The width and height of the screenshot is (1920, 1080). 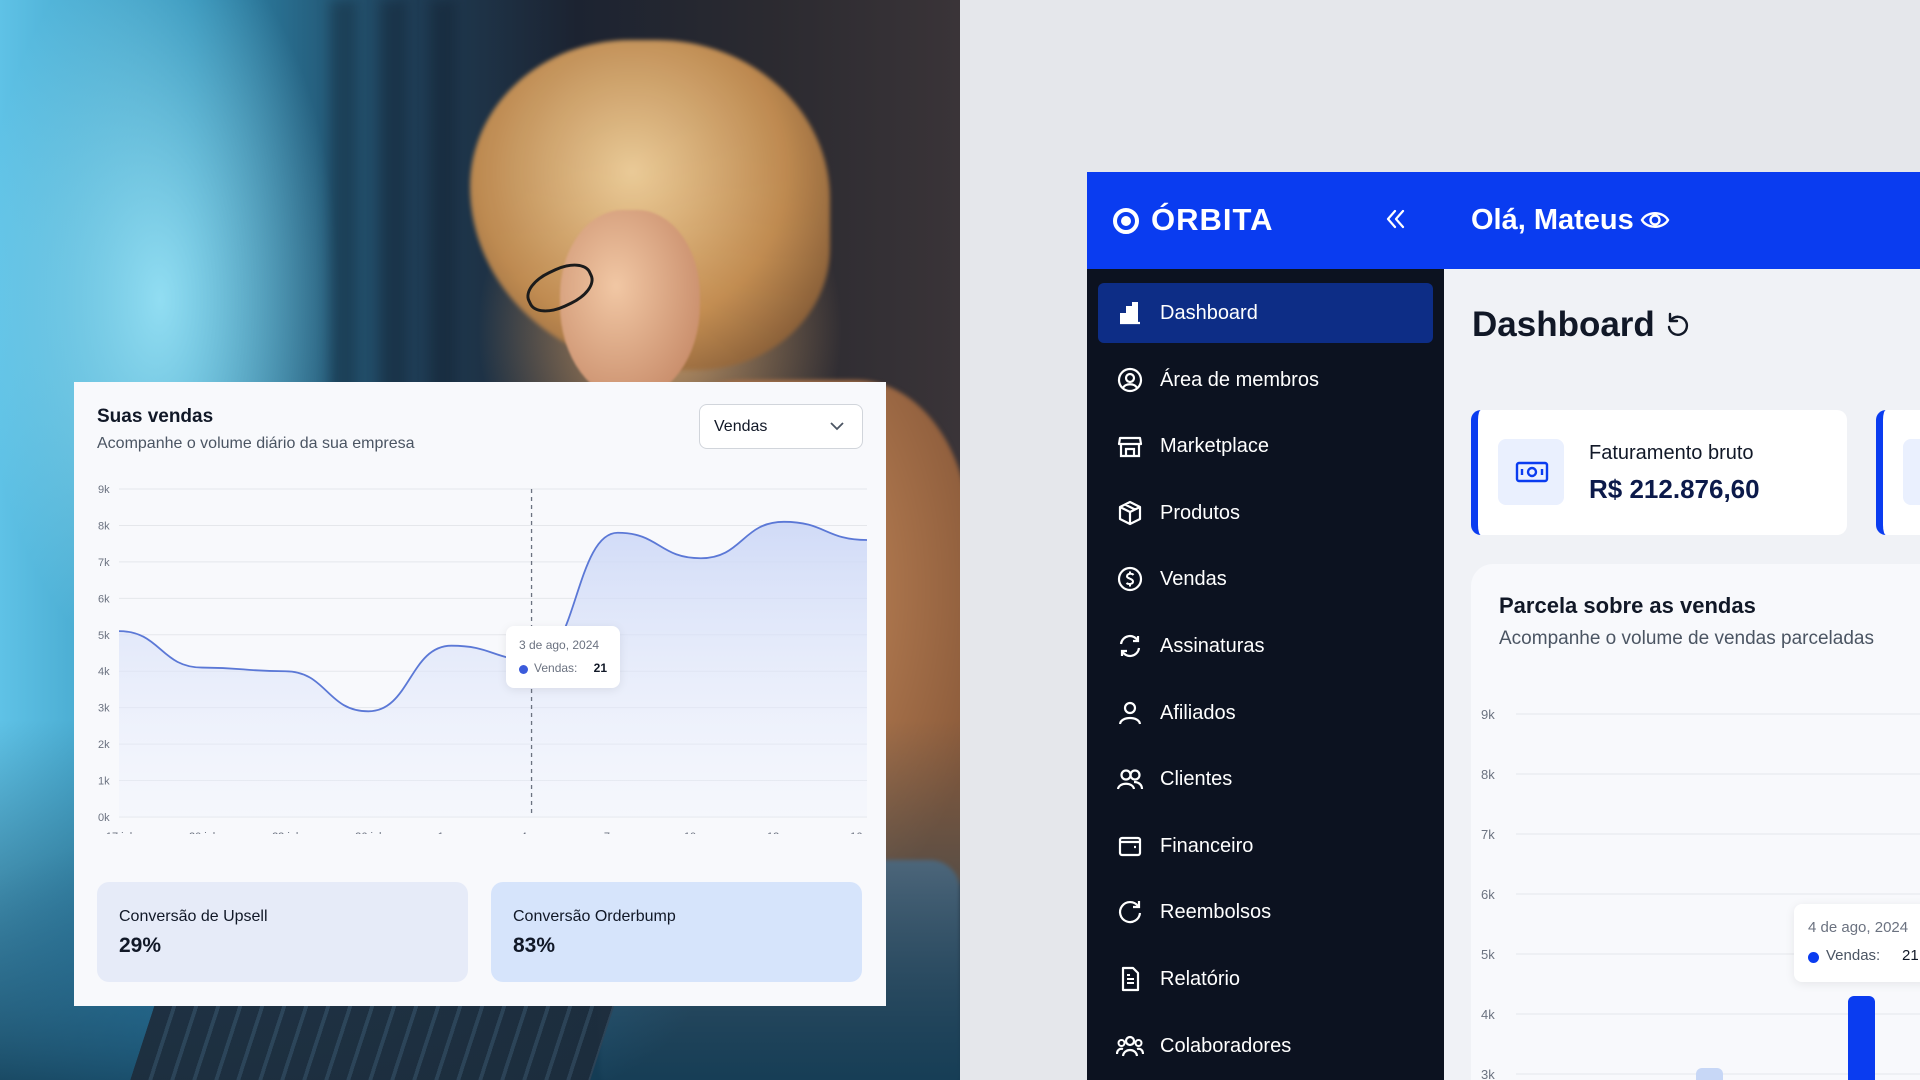 I want to click on metric-card-partial, so click(x=1898, y=472).